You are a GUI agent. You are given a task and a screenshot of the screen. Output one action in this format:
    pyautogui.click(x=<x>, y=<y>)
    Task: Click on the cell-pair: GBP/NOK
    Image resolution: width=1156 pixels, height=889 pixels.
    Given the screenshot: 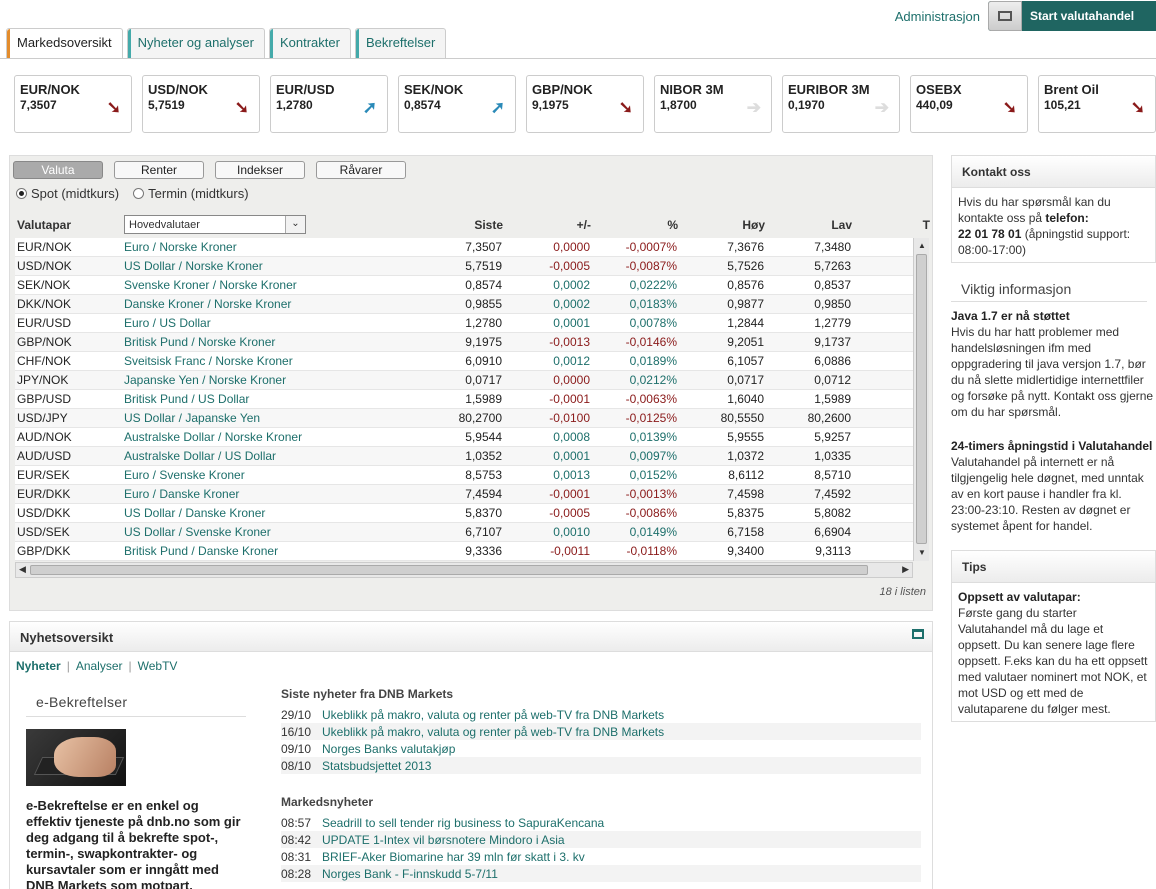 What is the action you would take?
    pyautogui.click(x=44, y=342)
    